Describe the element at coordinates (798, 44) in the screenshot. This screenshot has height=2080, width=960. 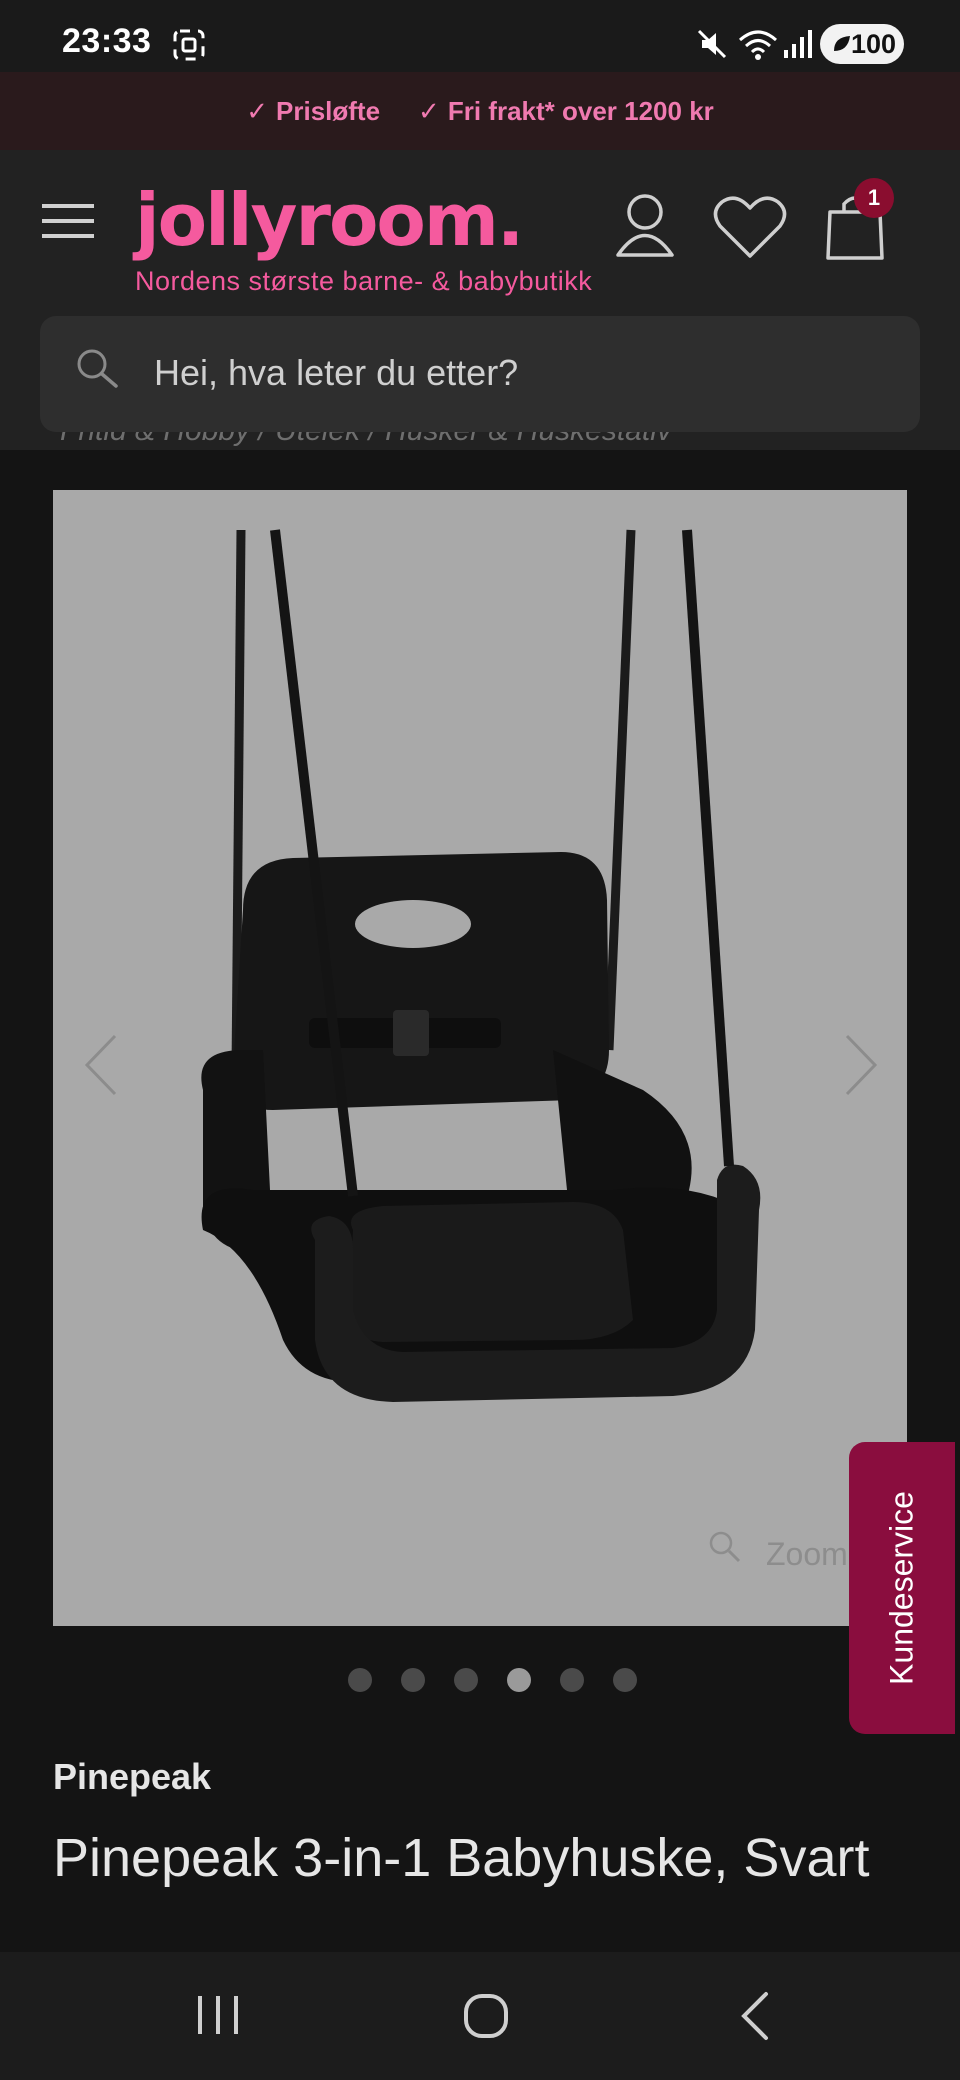
I see `signal-icon` at that location.